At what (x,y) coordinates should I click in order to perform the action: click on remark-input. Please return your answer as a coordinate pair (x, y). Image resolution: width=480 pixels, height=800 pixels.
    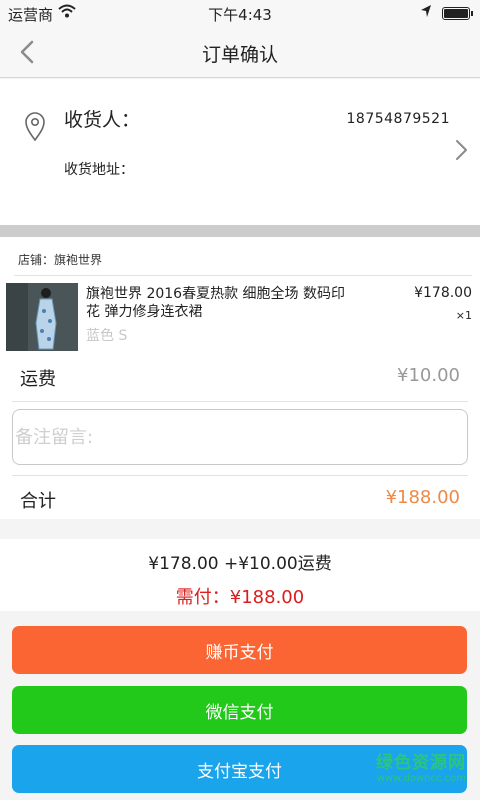
    Looking at the image, I should click on (240, 437).